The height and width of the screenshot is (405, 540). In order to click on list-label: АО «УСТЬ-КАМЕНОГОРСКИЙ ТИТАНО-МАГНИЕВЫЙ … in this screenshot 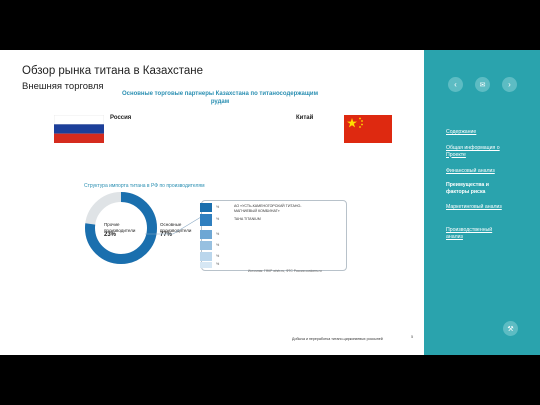, I will do `click(268, 208)`.